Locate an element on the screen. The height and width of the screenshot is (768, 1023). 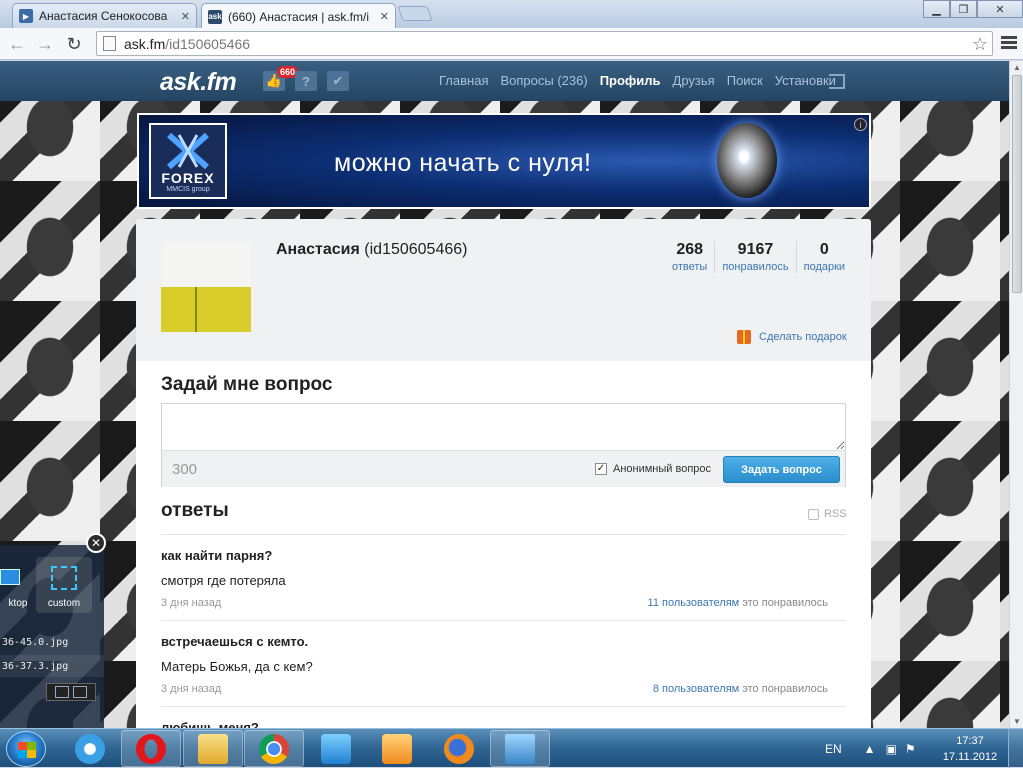
avatar is located at coordinates (206, 287).